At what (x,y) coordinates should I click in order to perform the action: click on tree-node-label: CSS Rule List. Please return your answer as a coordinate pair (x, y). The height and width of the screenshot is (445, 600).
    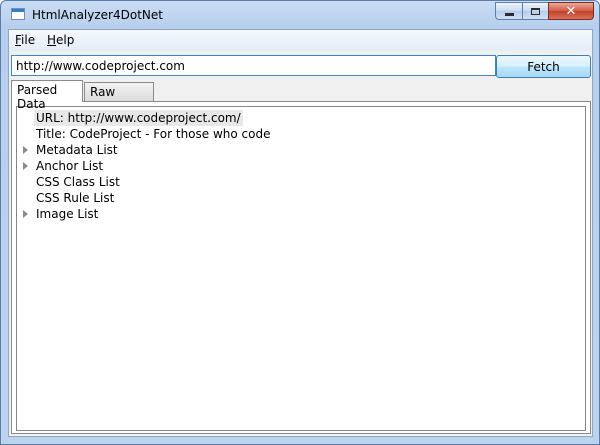
    Looking at the image, I should click on (75, 198).